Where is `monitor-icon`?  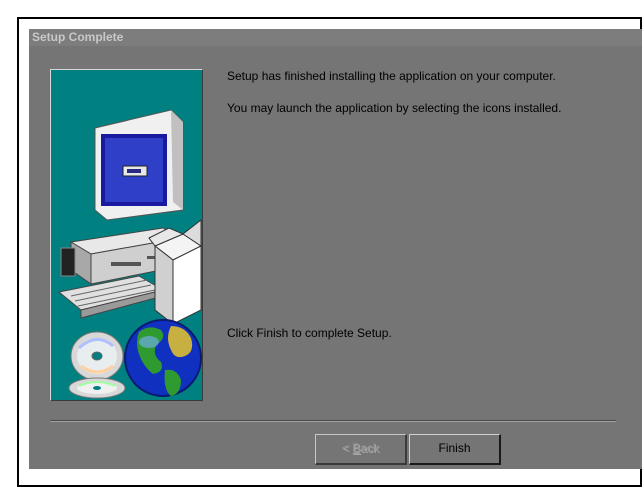
monitor-icon is located at coordinates (139, 165).